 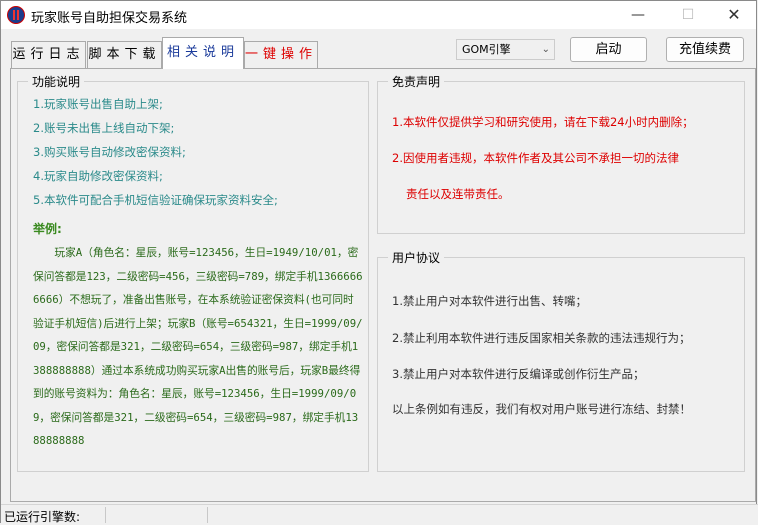 I want to click on example-title: 举例:, so click(x=47, y=229).